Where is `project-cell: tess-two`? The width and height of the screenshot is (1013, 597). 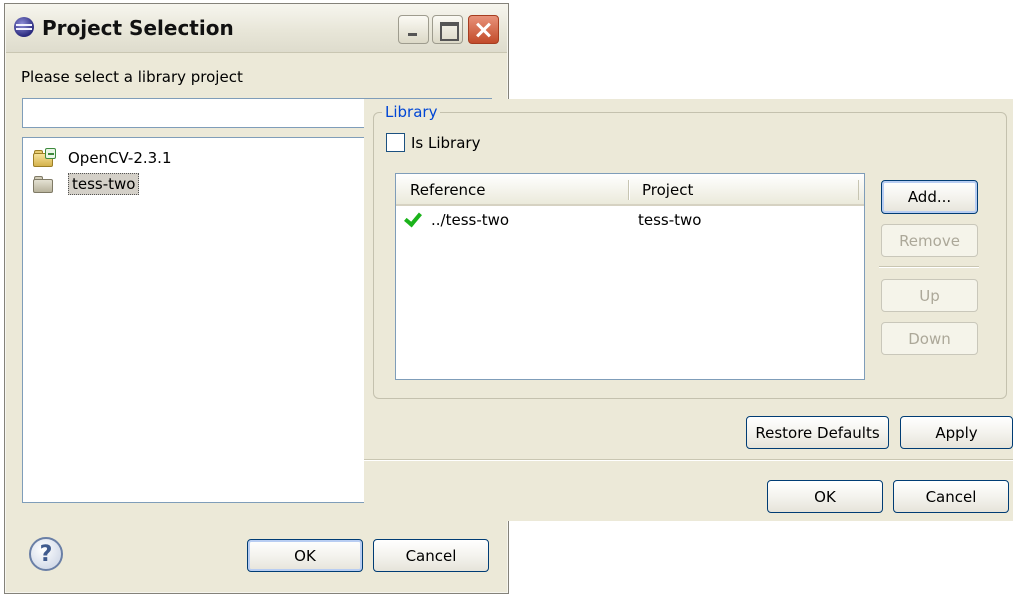 project-cell: tess-two is located at coordinates (670, 220).